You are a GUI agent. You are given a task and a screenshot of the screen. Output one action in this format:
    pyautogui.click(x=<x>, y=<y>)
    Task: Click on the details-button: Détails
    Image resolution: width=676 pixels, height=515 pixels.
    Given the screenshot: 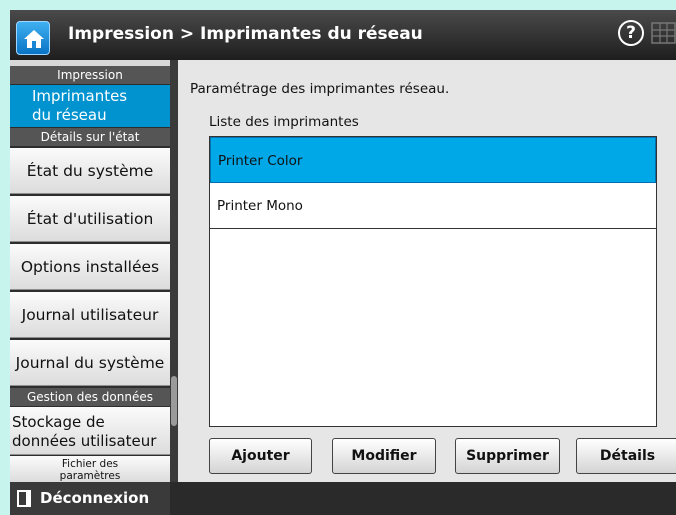 What is the action you would take?
    pyautogui.click(x=626, y=456)
    